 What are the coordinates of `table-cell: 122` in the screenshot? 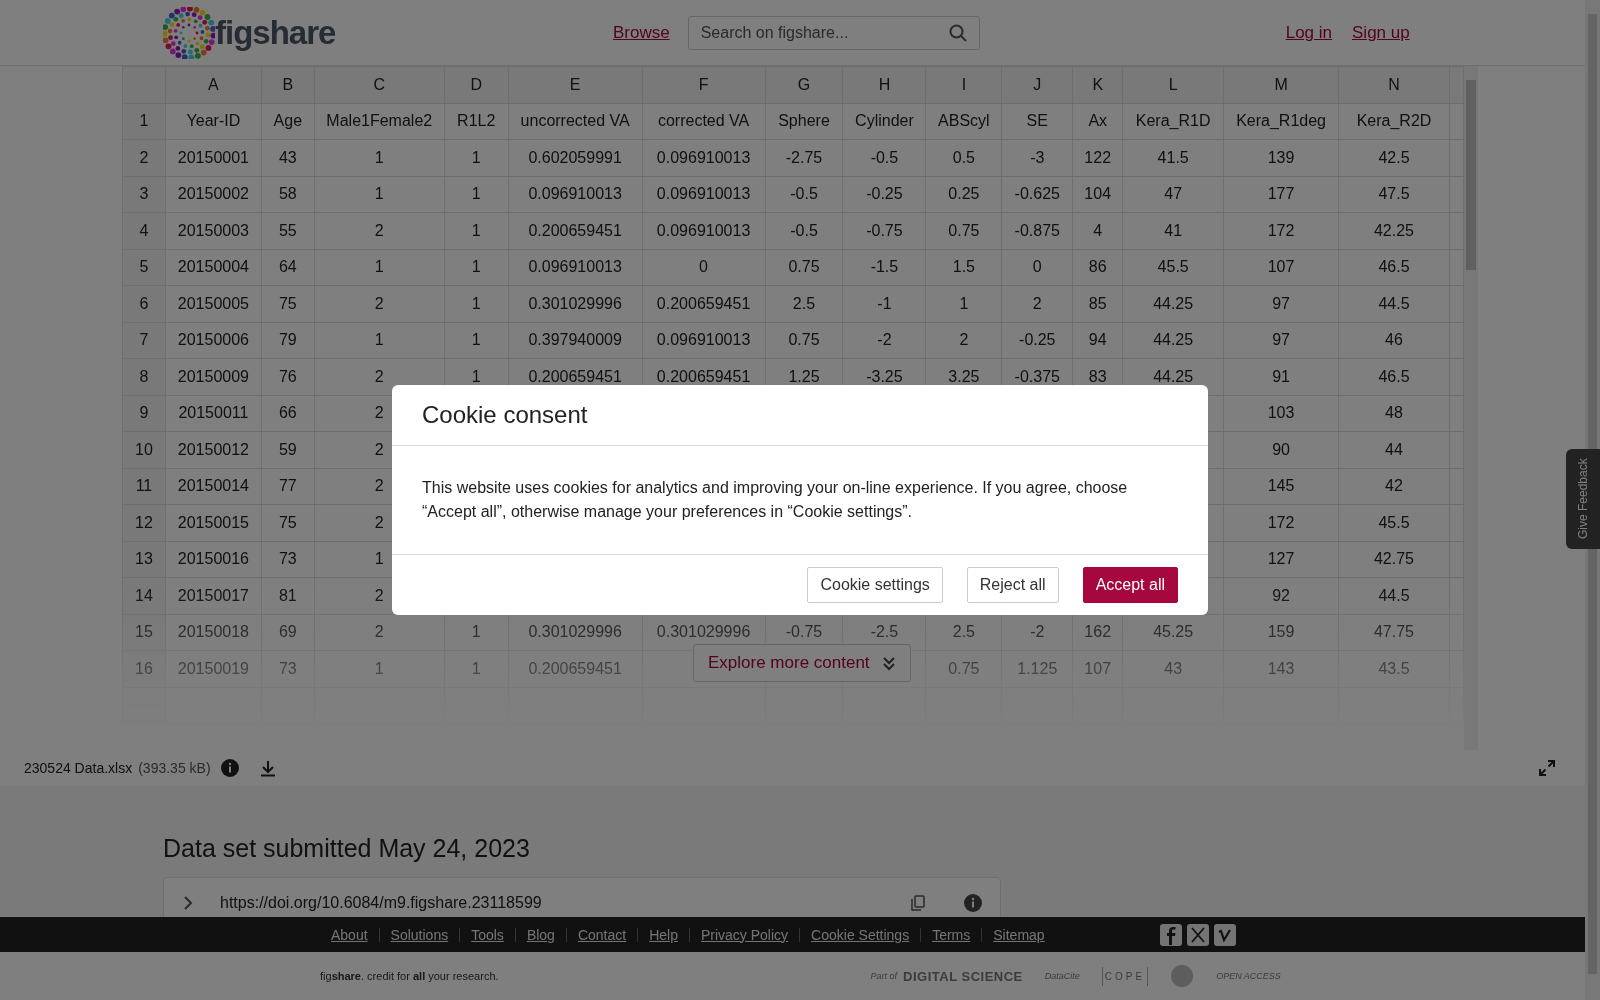 It's located at (1097, 157).